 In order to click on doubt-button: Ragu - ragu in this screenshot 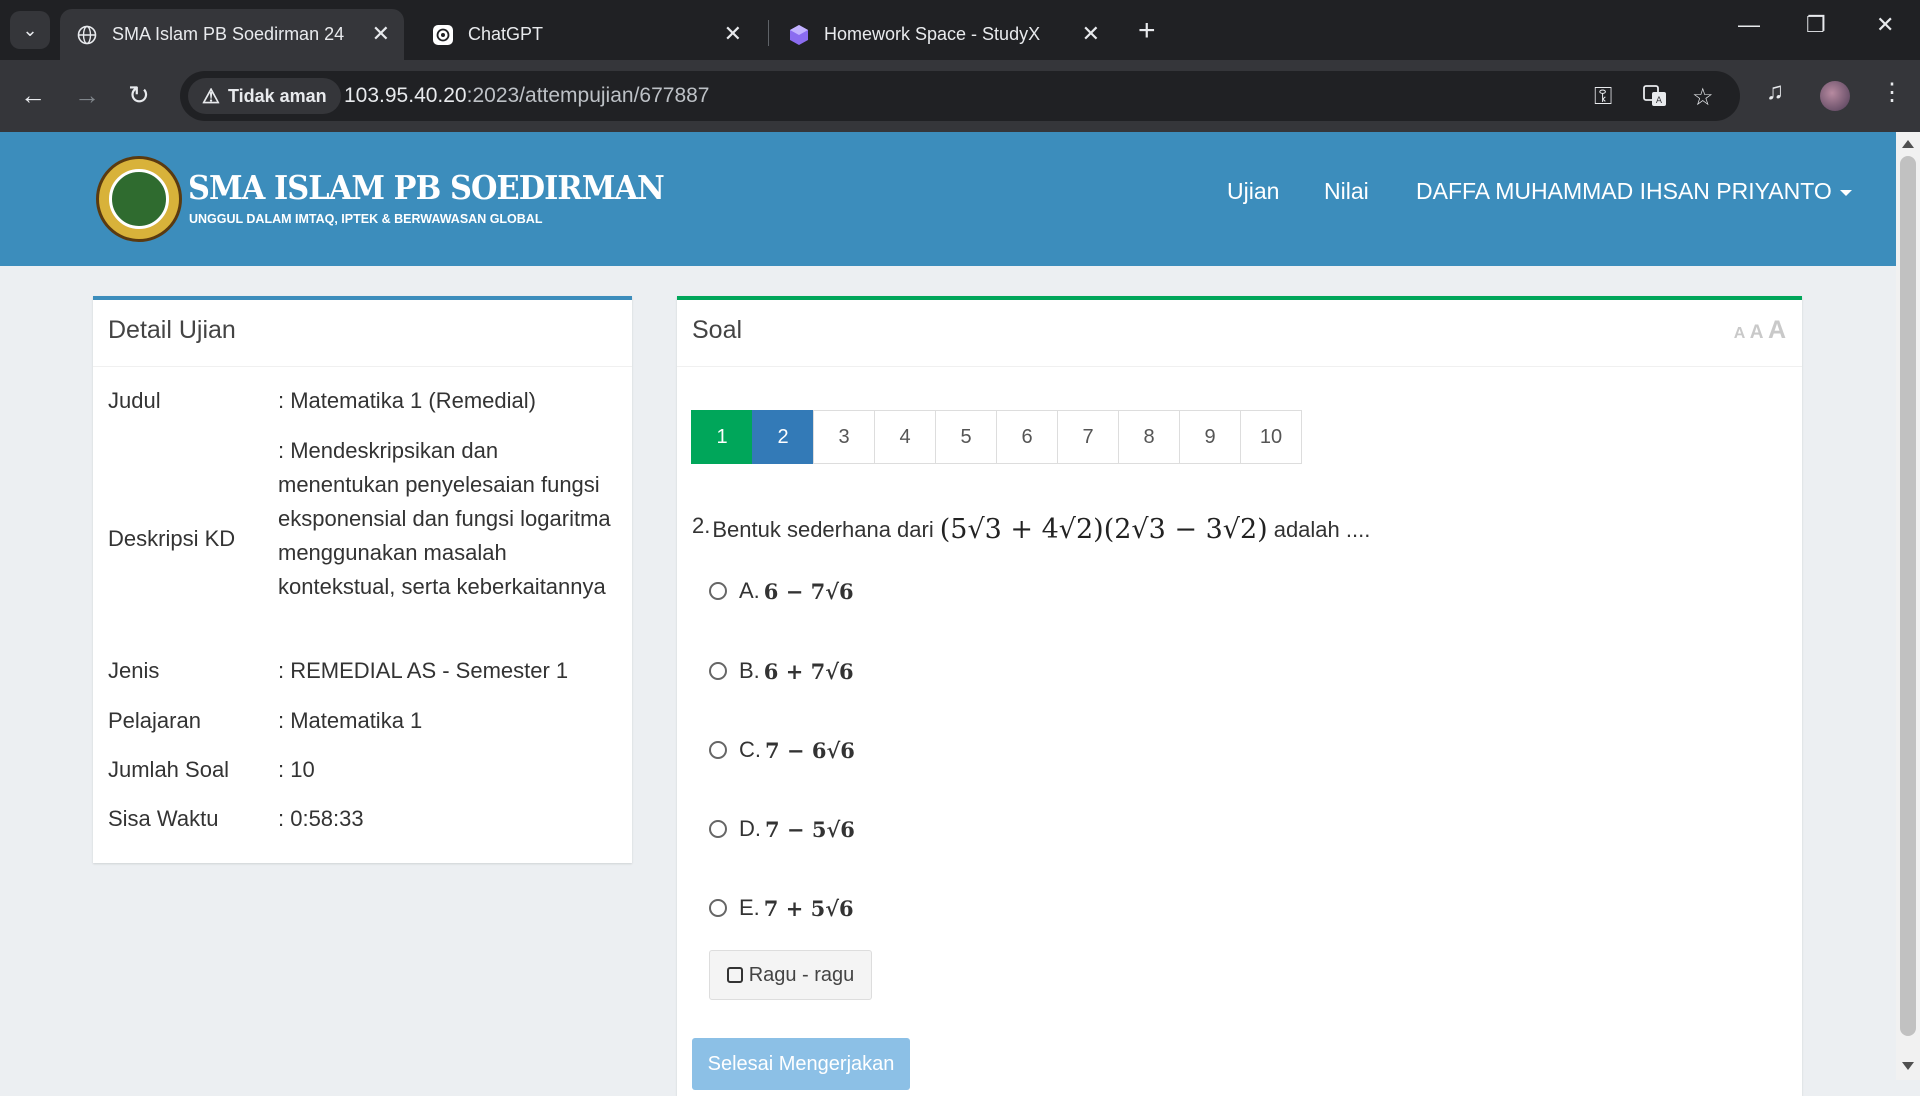, I will do `click(790, 975)`.